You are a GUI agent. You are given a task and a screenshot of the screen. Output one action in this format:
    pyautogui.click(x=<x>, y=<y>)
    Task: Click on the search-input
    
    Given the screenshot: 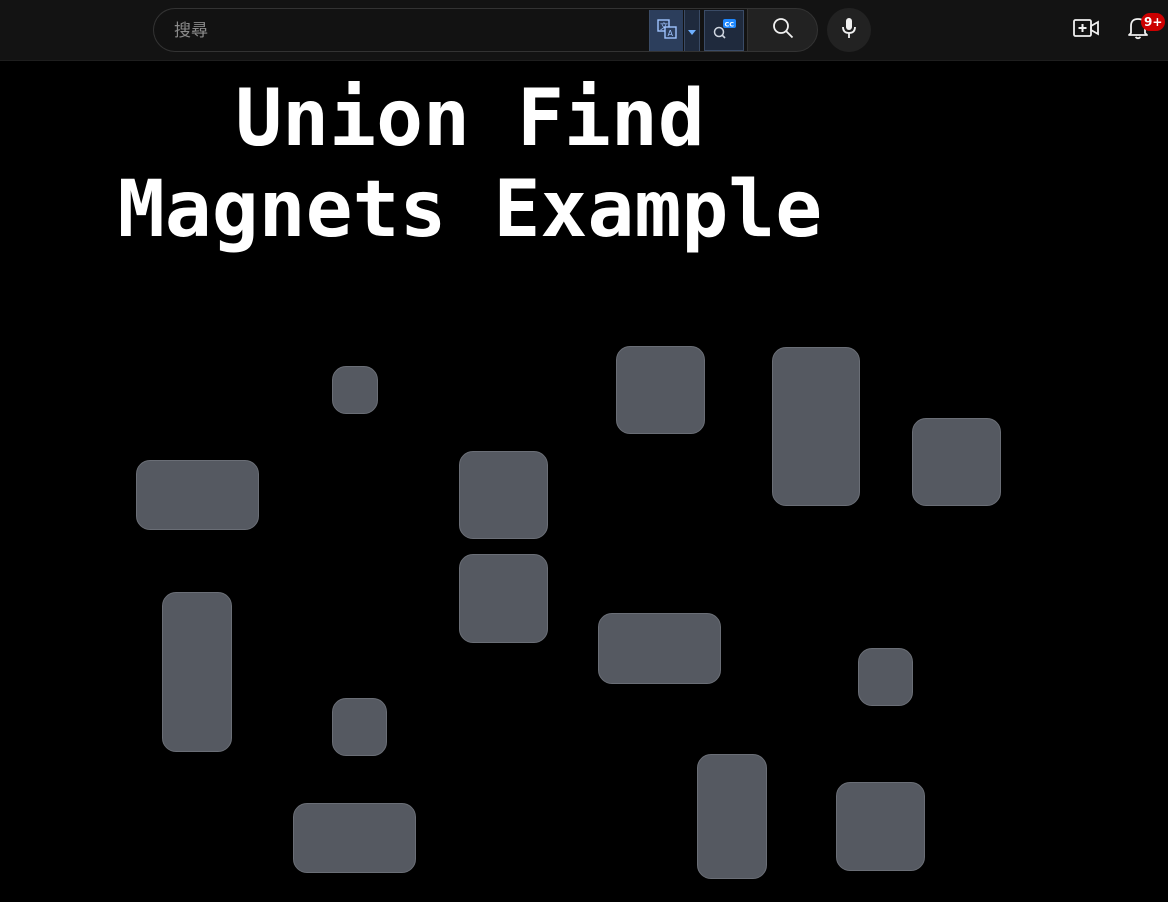 What is the action you would take?
    pyautogui.click(x=409, y=31)
    